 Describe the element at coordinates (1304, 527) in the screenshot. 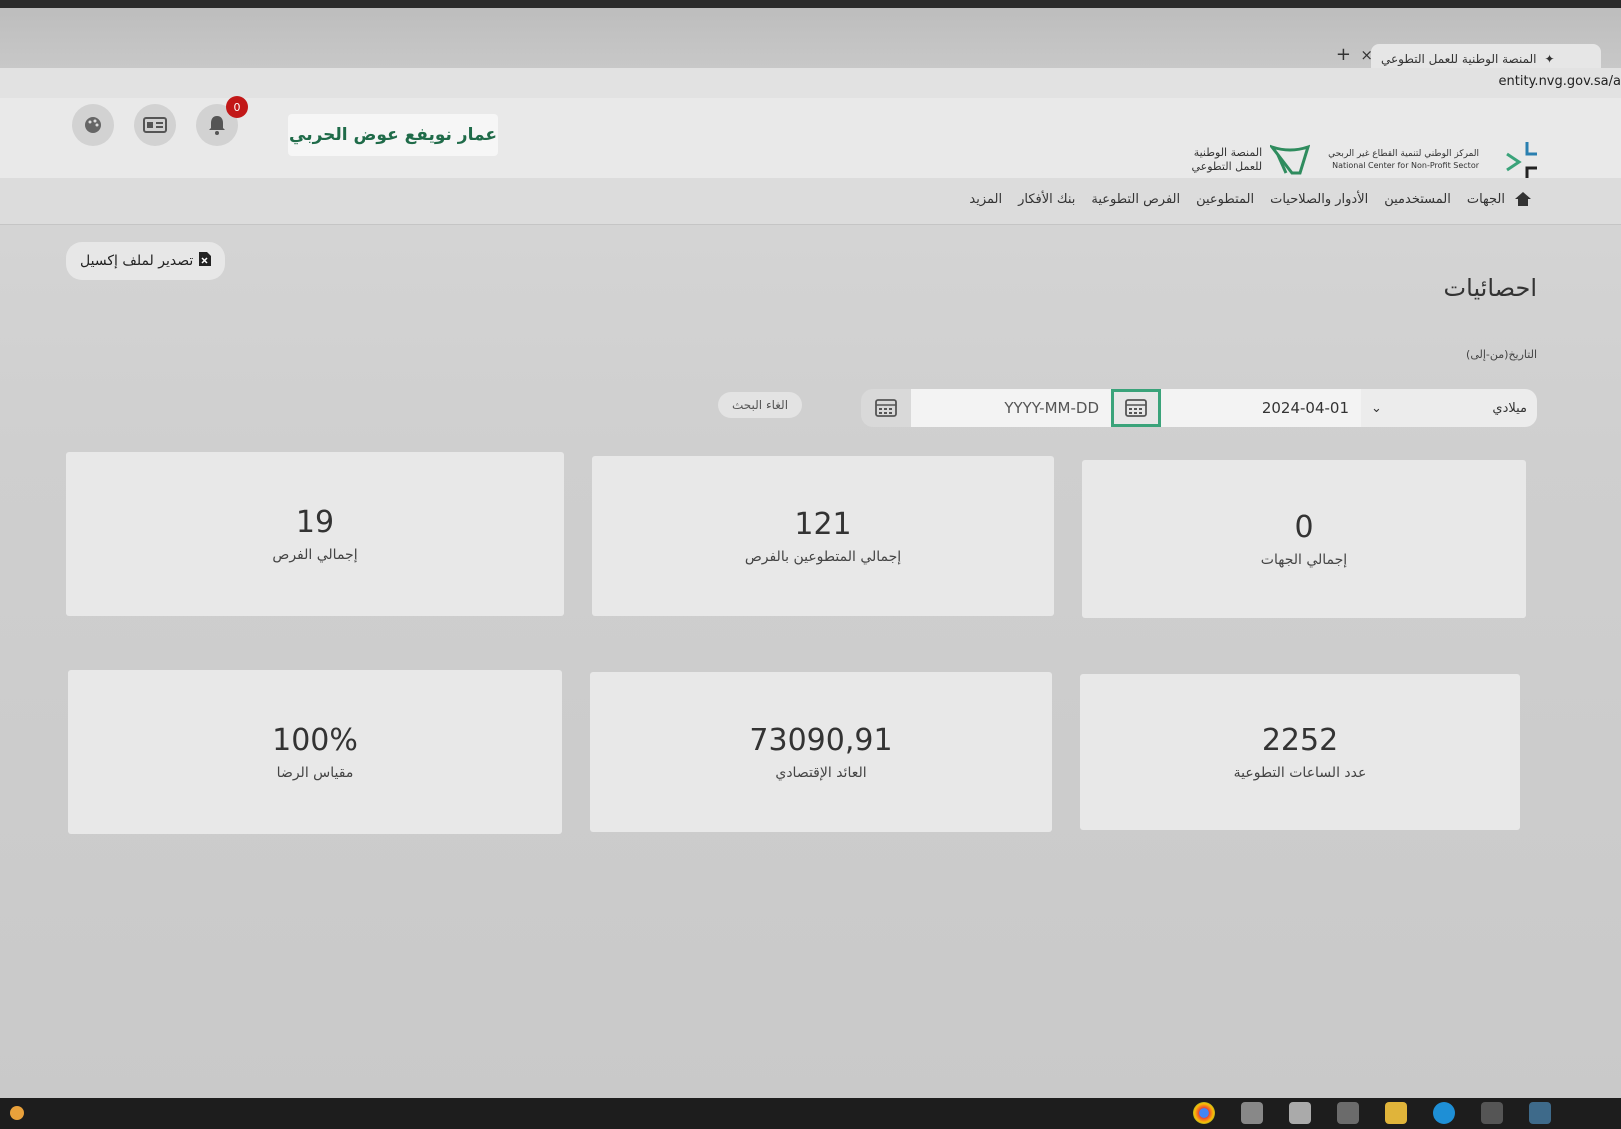

I see `stat-value: 0` at that location.